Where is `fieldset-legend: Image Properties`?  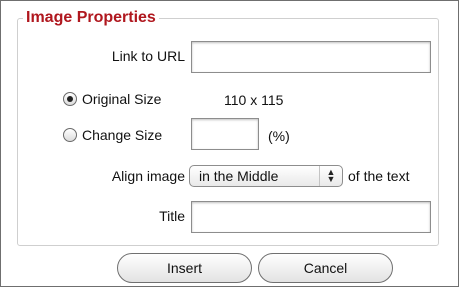
fieldset-legend: Image Properties is located at coordinates (91, 18).